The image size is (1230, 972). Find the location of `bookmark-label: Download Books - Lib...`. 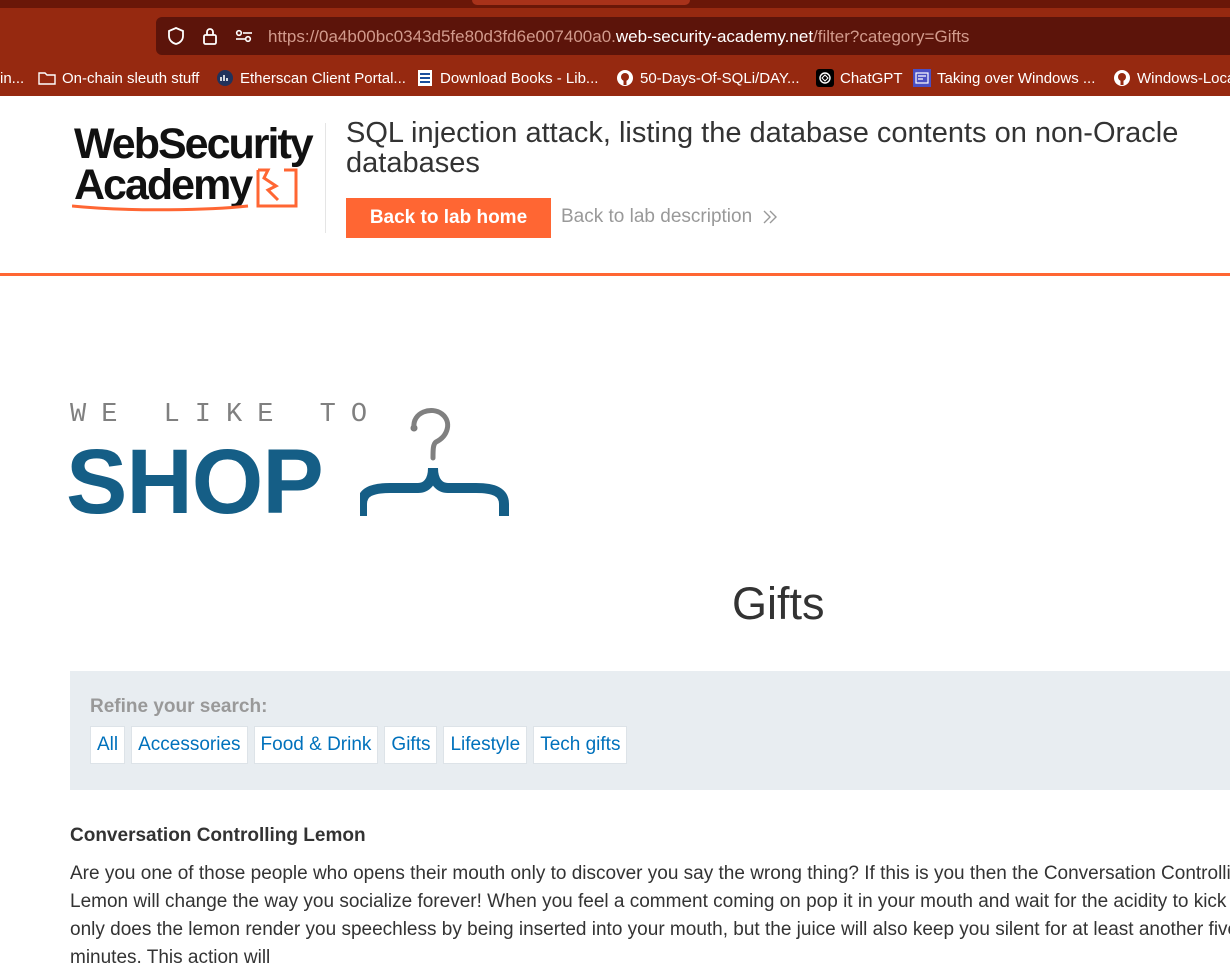

bookmark-label: Download Books - Lib... is located at coordinates (519, 78).